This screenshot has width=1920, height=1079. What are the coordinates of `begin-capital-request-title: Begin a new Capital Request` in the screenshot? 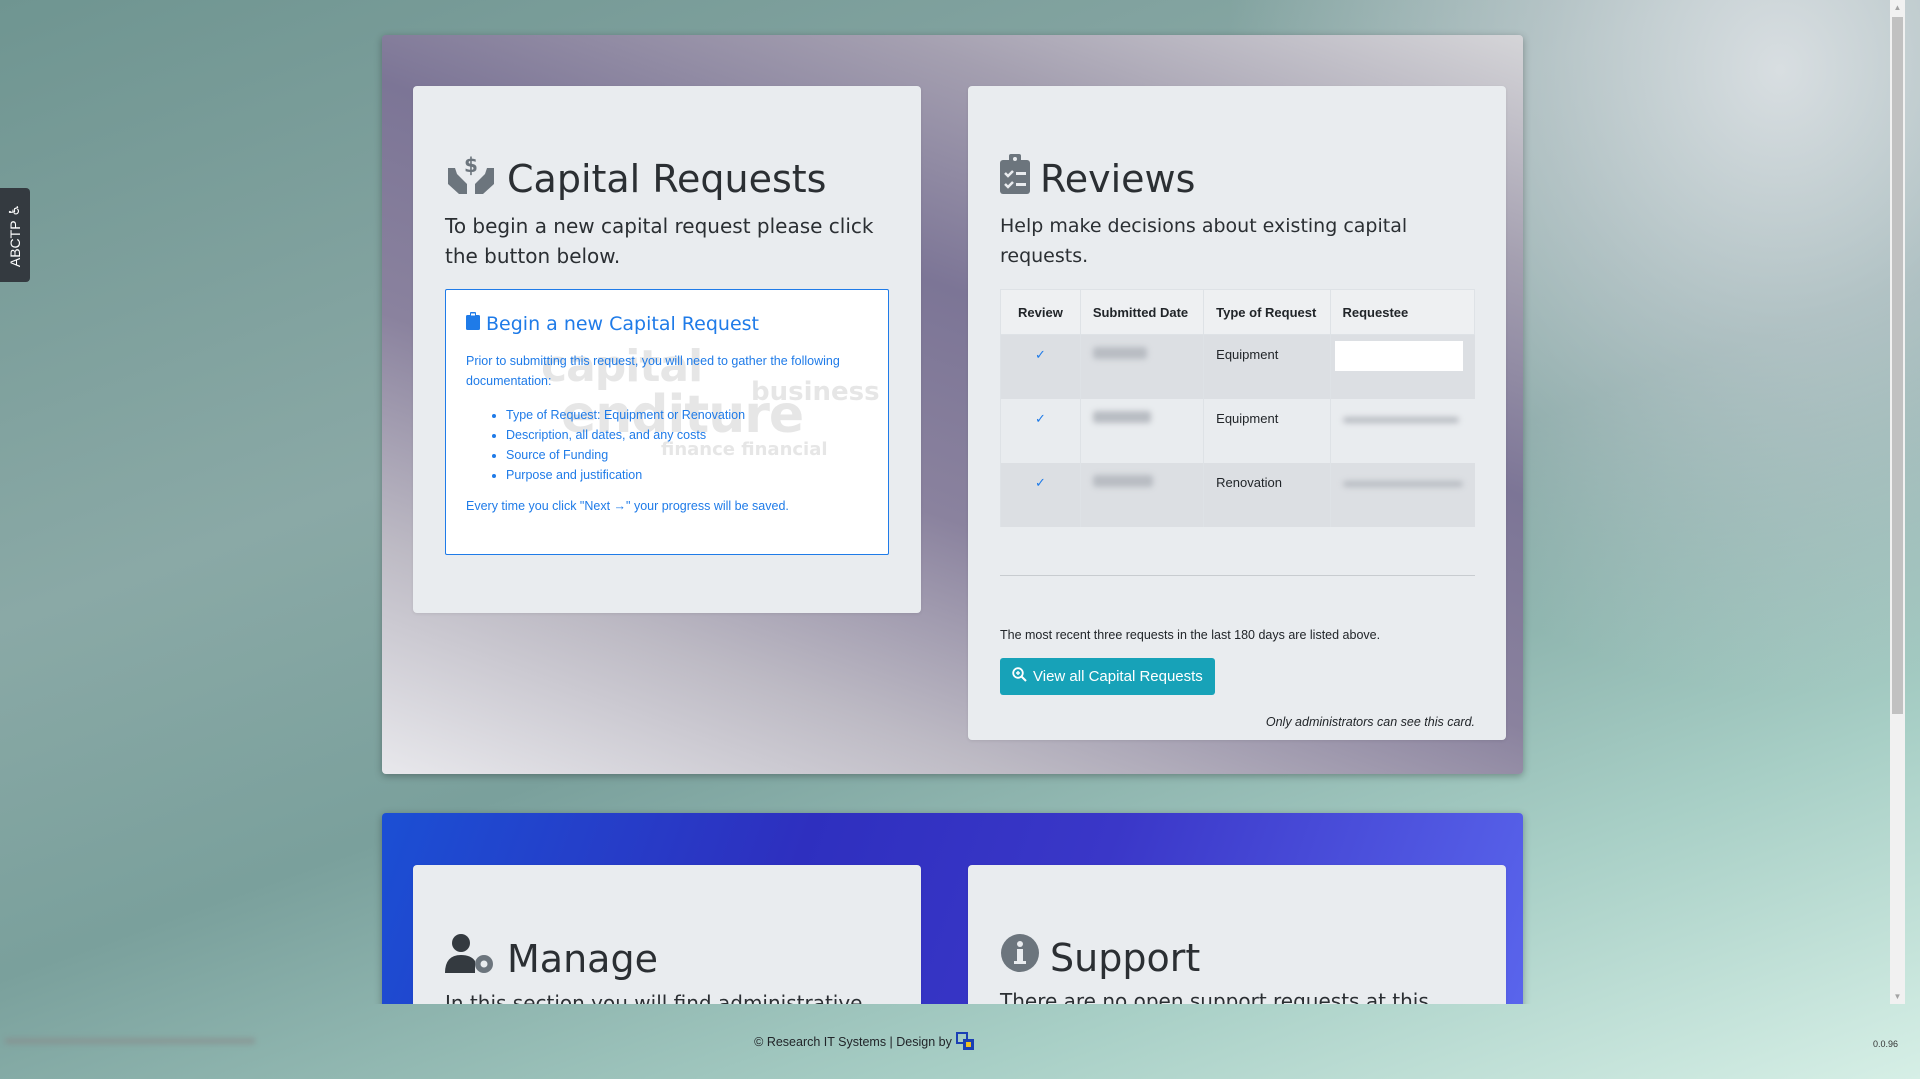 It's located at (622, 323).